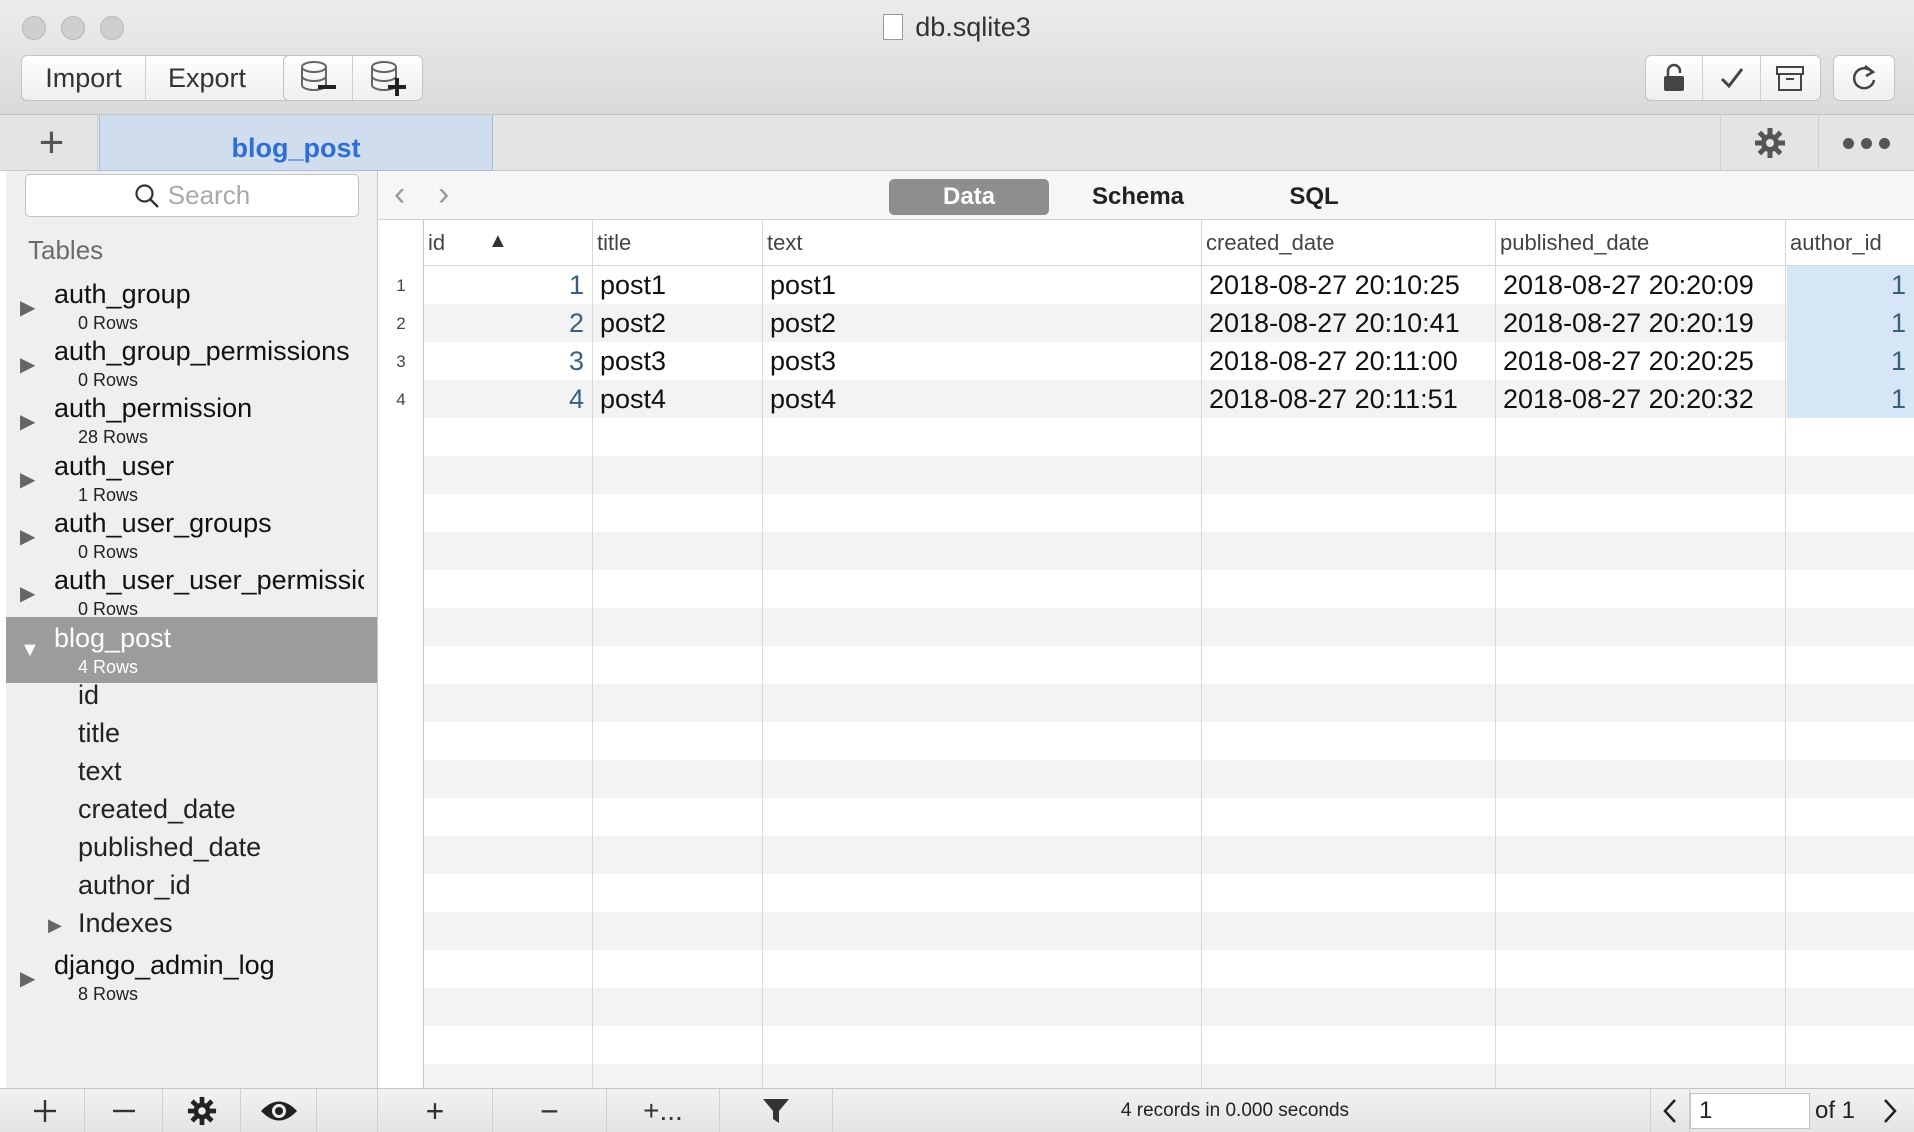 Image resolution: width=1914 pixels, height=1132 pixels. I want to click on column-item: created_date, so click(157, 809).